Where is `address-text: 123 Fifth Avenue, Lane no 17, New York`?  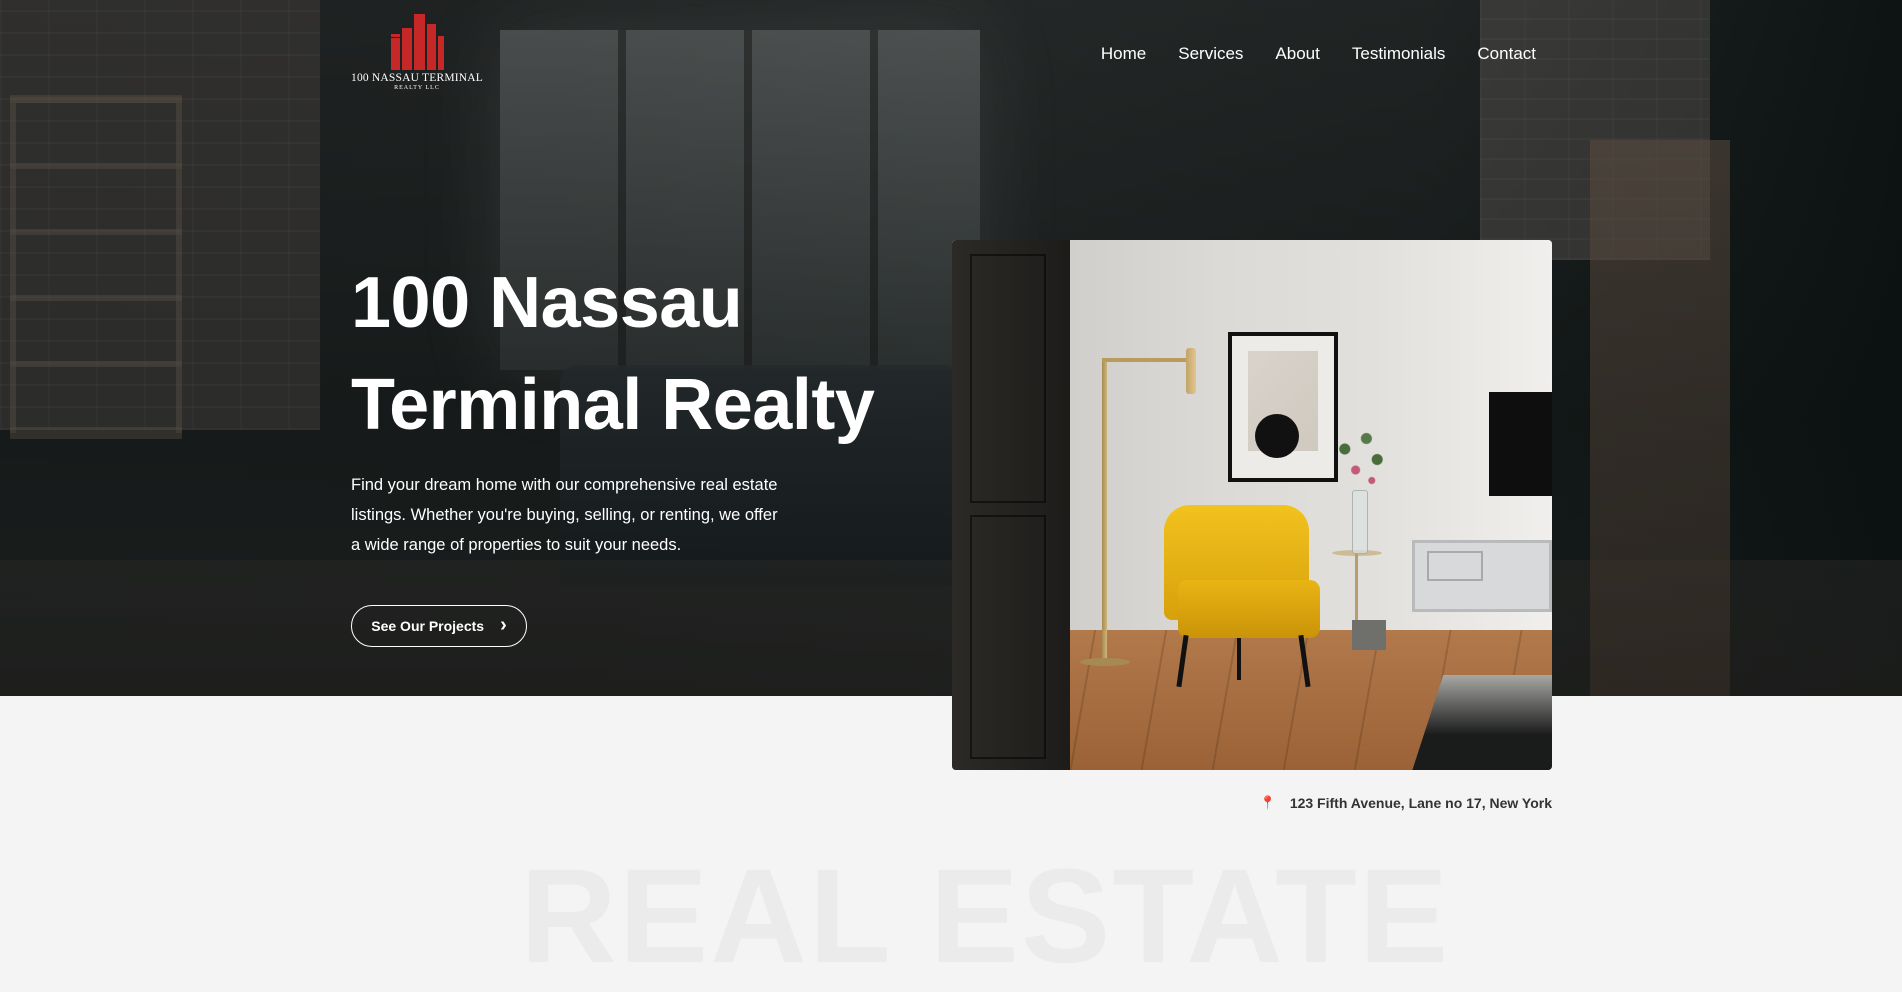 address-text: 123 Fifth Avenue, Lane no 17, New York is located at coordinates (1420, 803).